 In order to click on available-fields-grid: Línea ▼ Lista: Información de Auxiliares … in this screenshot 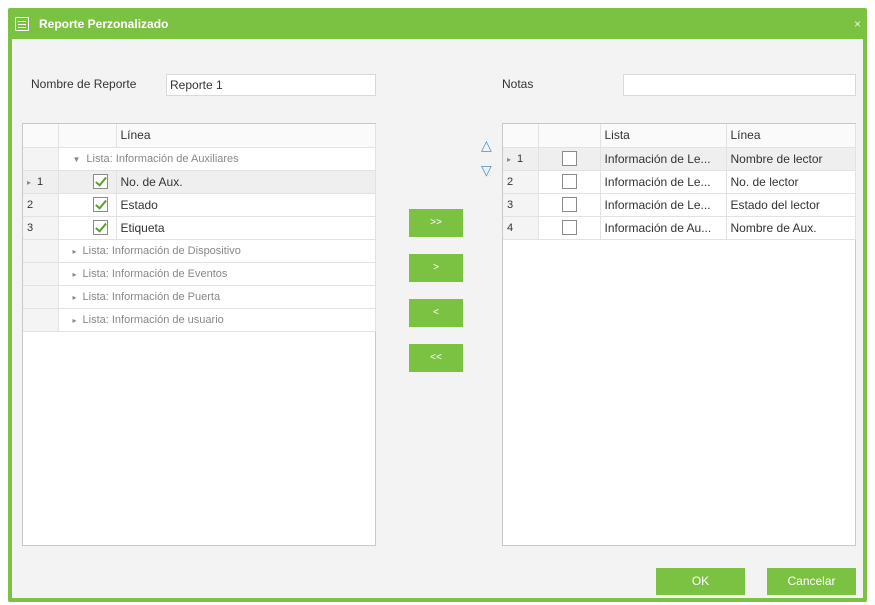, I will do `click(199, 228)`.